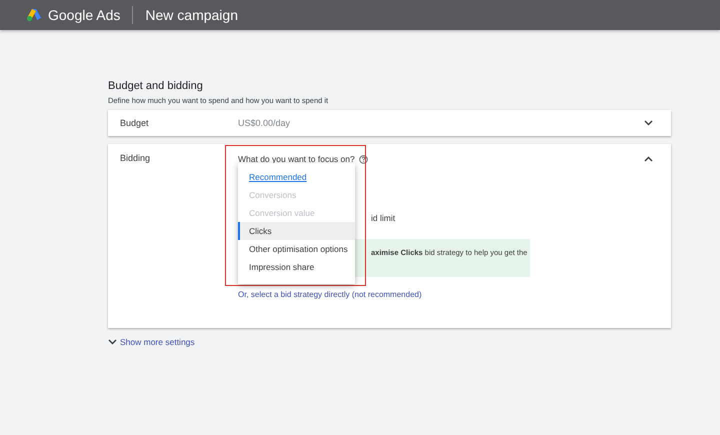  Describe the element at coordinates (296, 177) in the screenshot. I see `menu-heading: Recommended` at that location.